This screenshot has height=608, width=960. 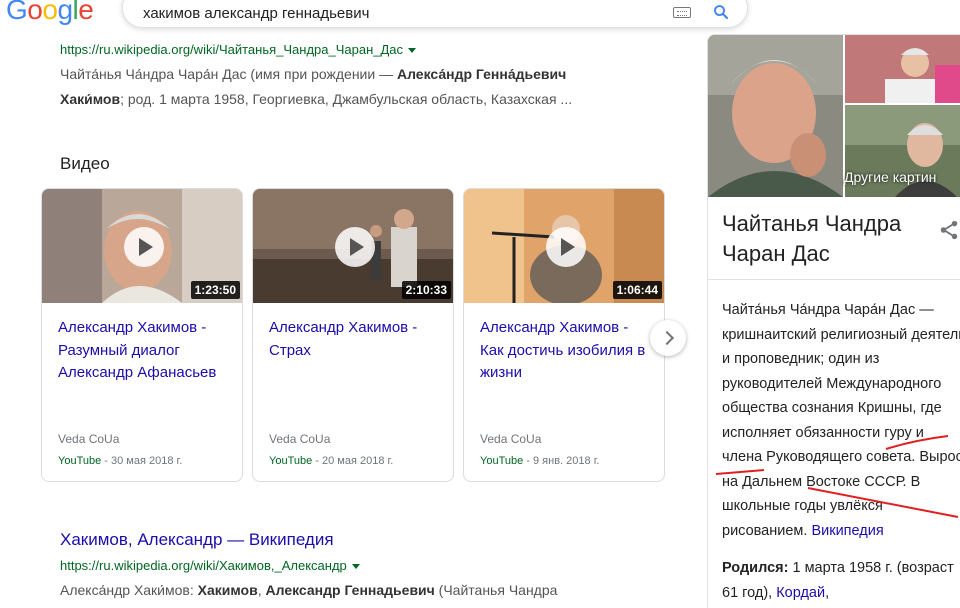 What do you see at coordinates (834, 279) in the screenshot?
I see `divider` at bounding box center [834, 279].